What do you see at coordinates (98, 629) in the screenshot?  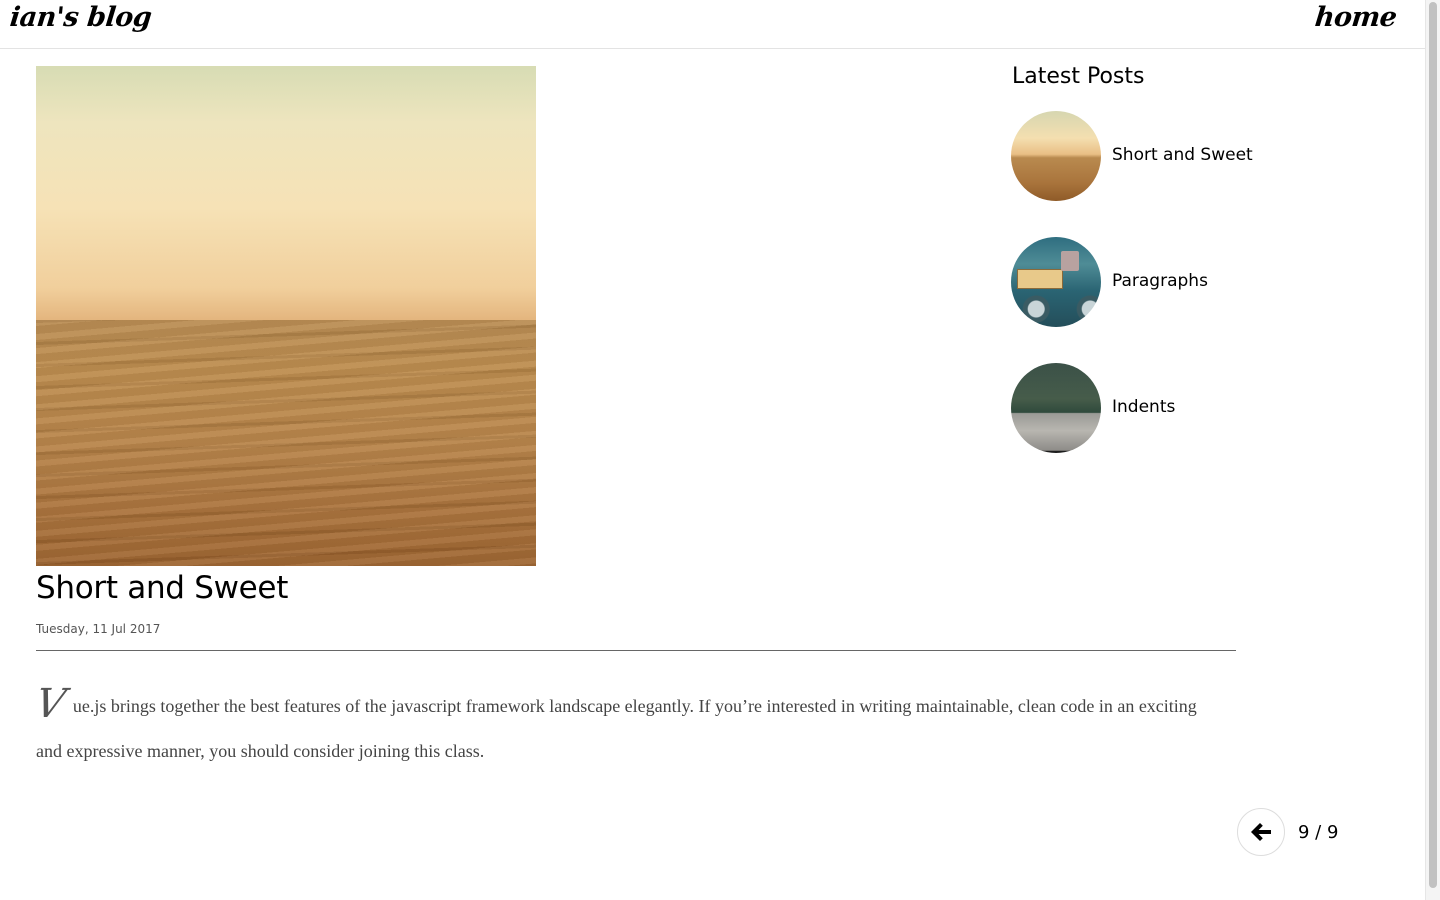 I see `post-date: Tuesday, 11 Jul 2017` at bounding box center [98, 629].